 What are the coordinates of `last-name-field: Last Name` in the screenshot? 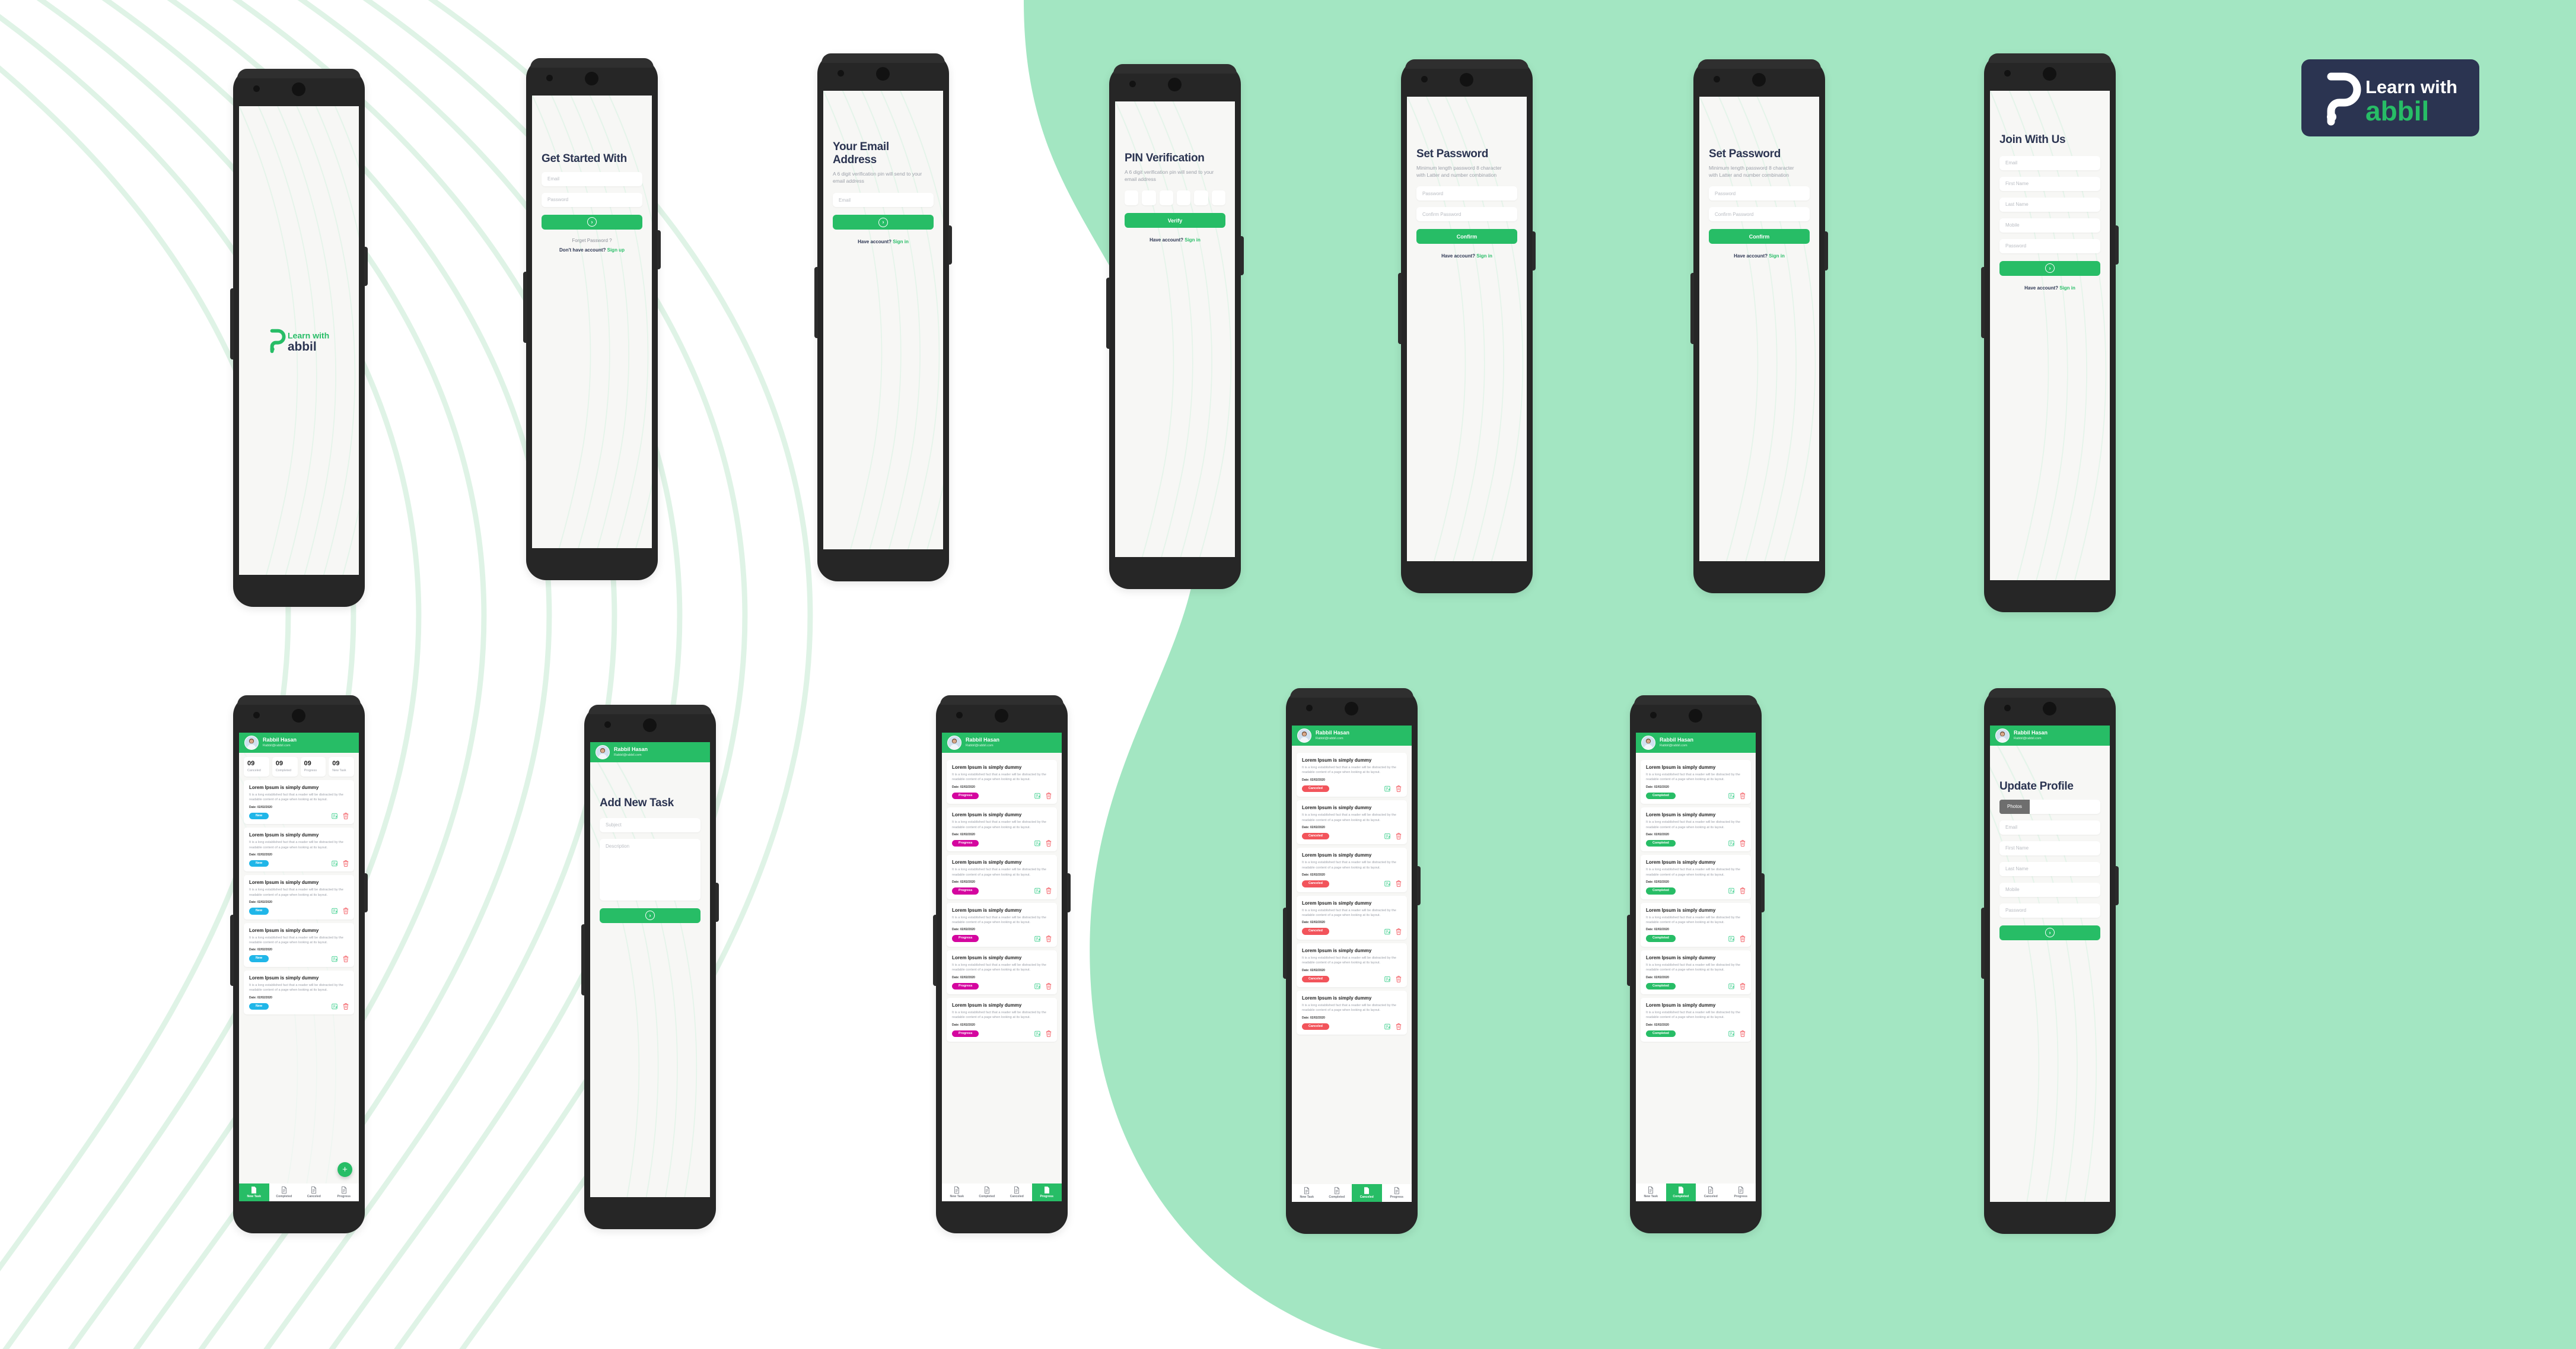 It's located at (2049, 868).